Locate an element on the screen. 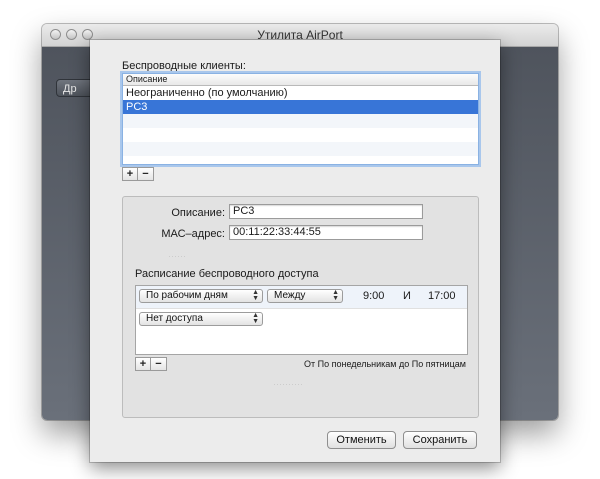 Image resolution: width=600 pixels, height=479 pixels. background-ghost-text: ·········· is located at coordinates (288, 384).